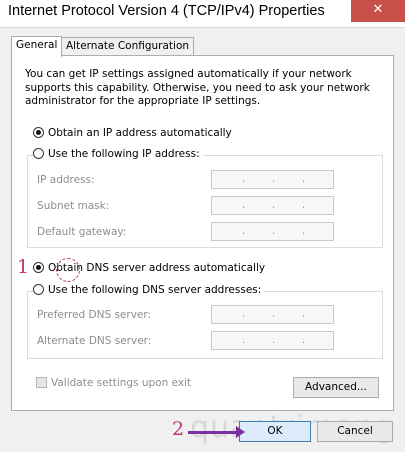 The height and width of the screenshot is (452, 405). Describe the element at coordinates (38, 132) in the screenshot. I see `radio-obtain-ip-auto` at that location.